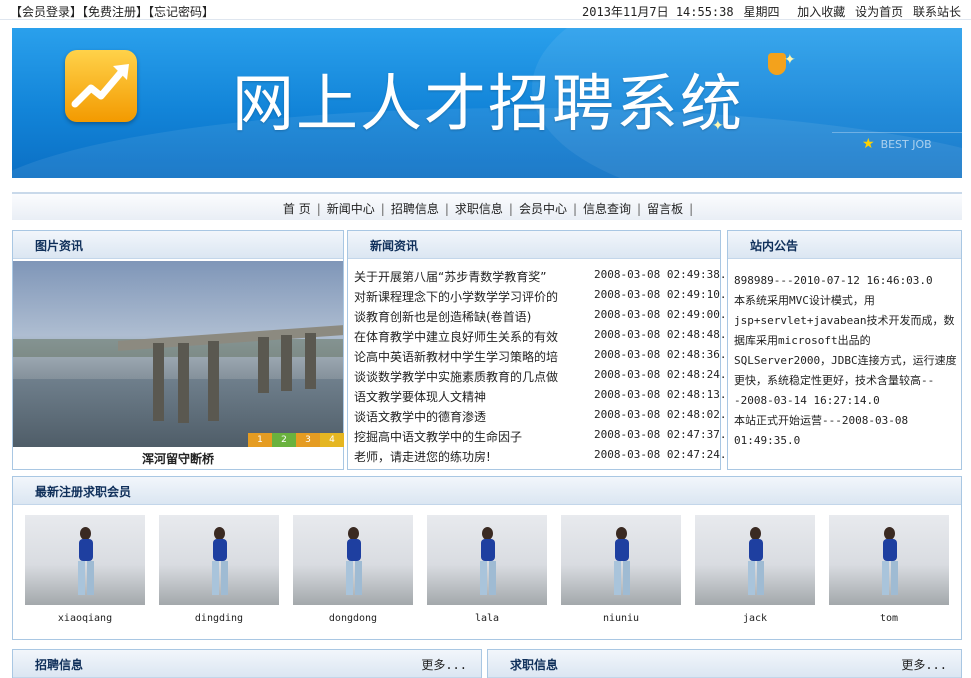 The width and height of the screenshot is (971, 678). Describe the element at coordinates (178, 245) in the screenshot. I see `panel-header: 图片资讯` at that location.